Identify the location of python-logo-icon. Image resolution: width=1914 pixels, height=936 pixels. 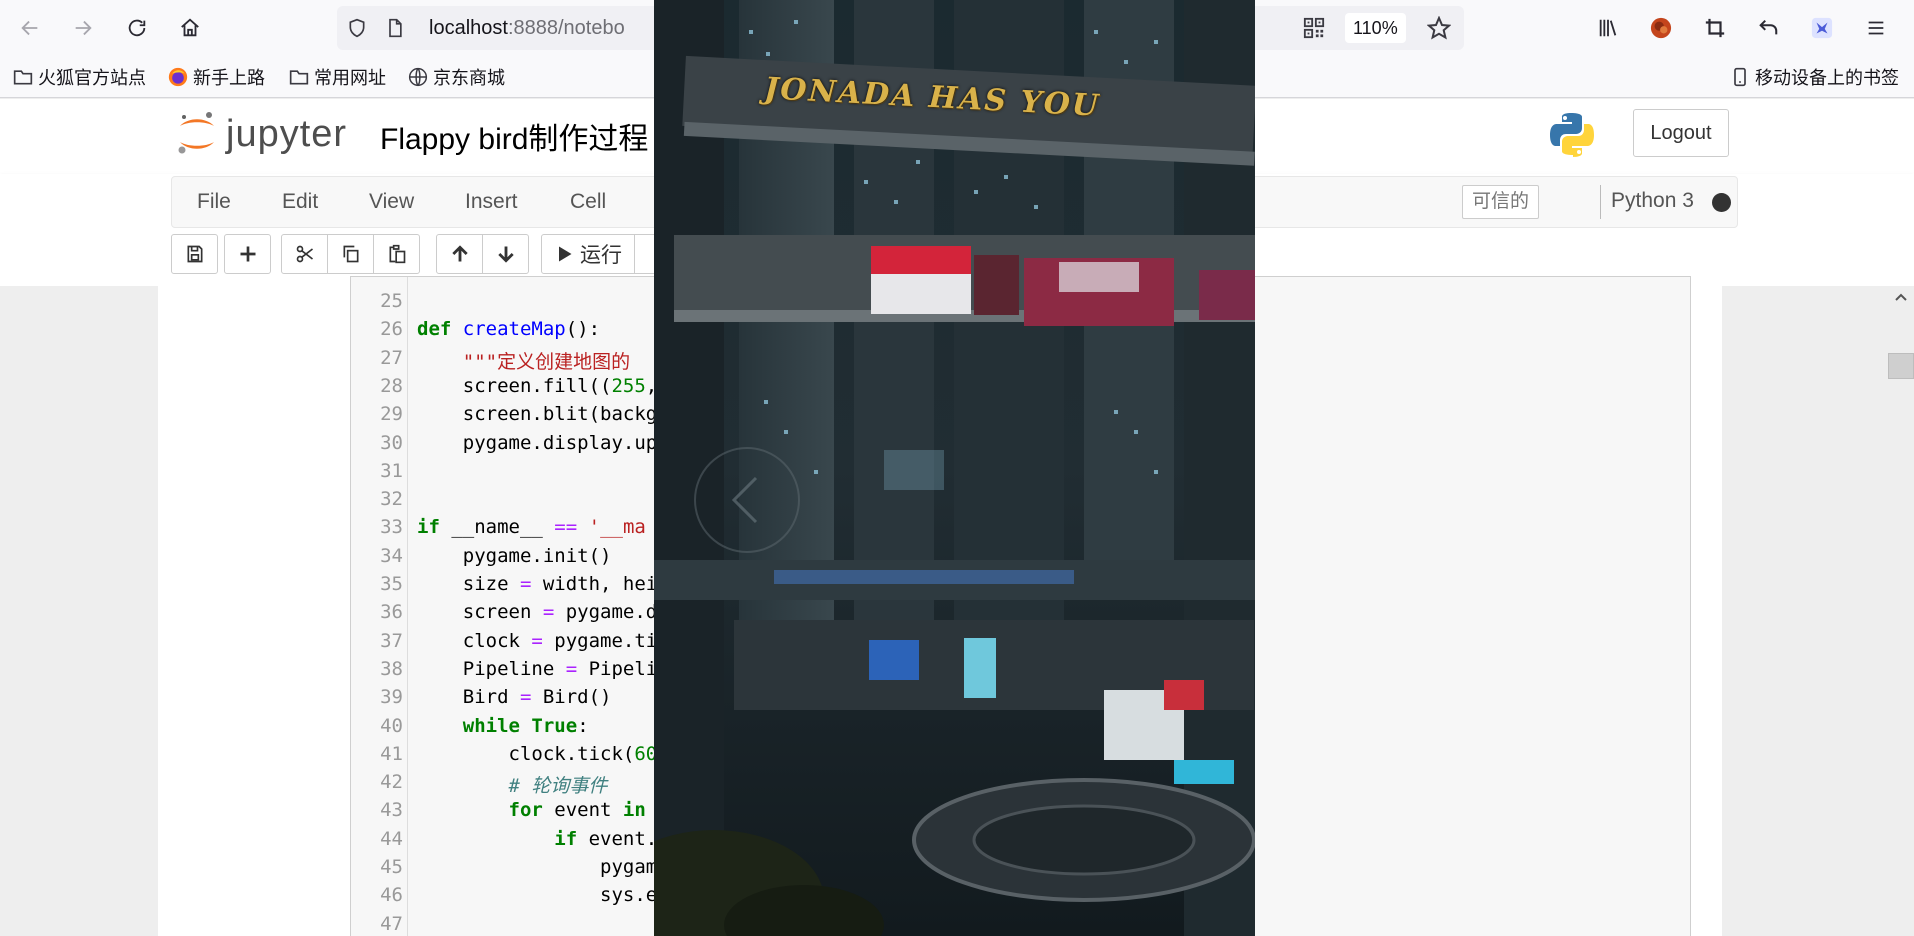
(1572, 135).